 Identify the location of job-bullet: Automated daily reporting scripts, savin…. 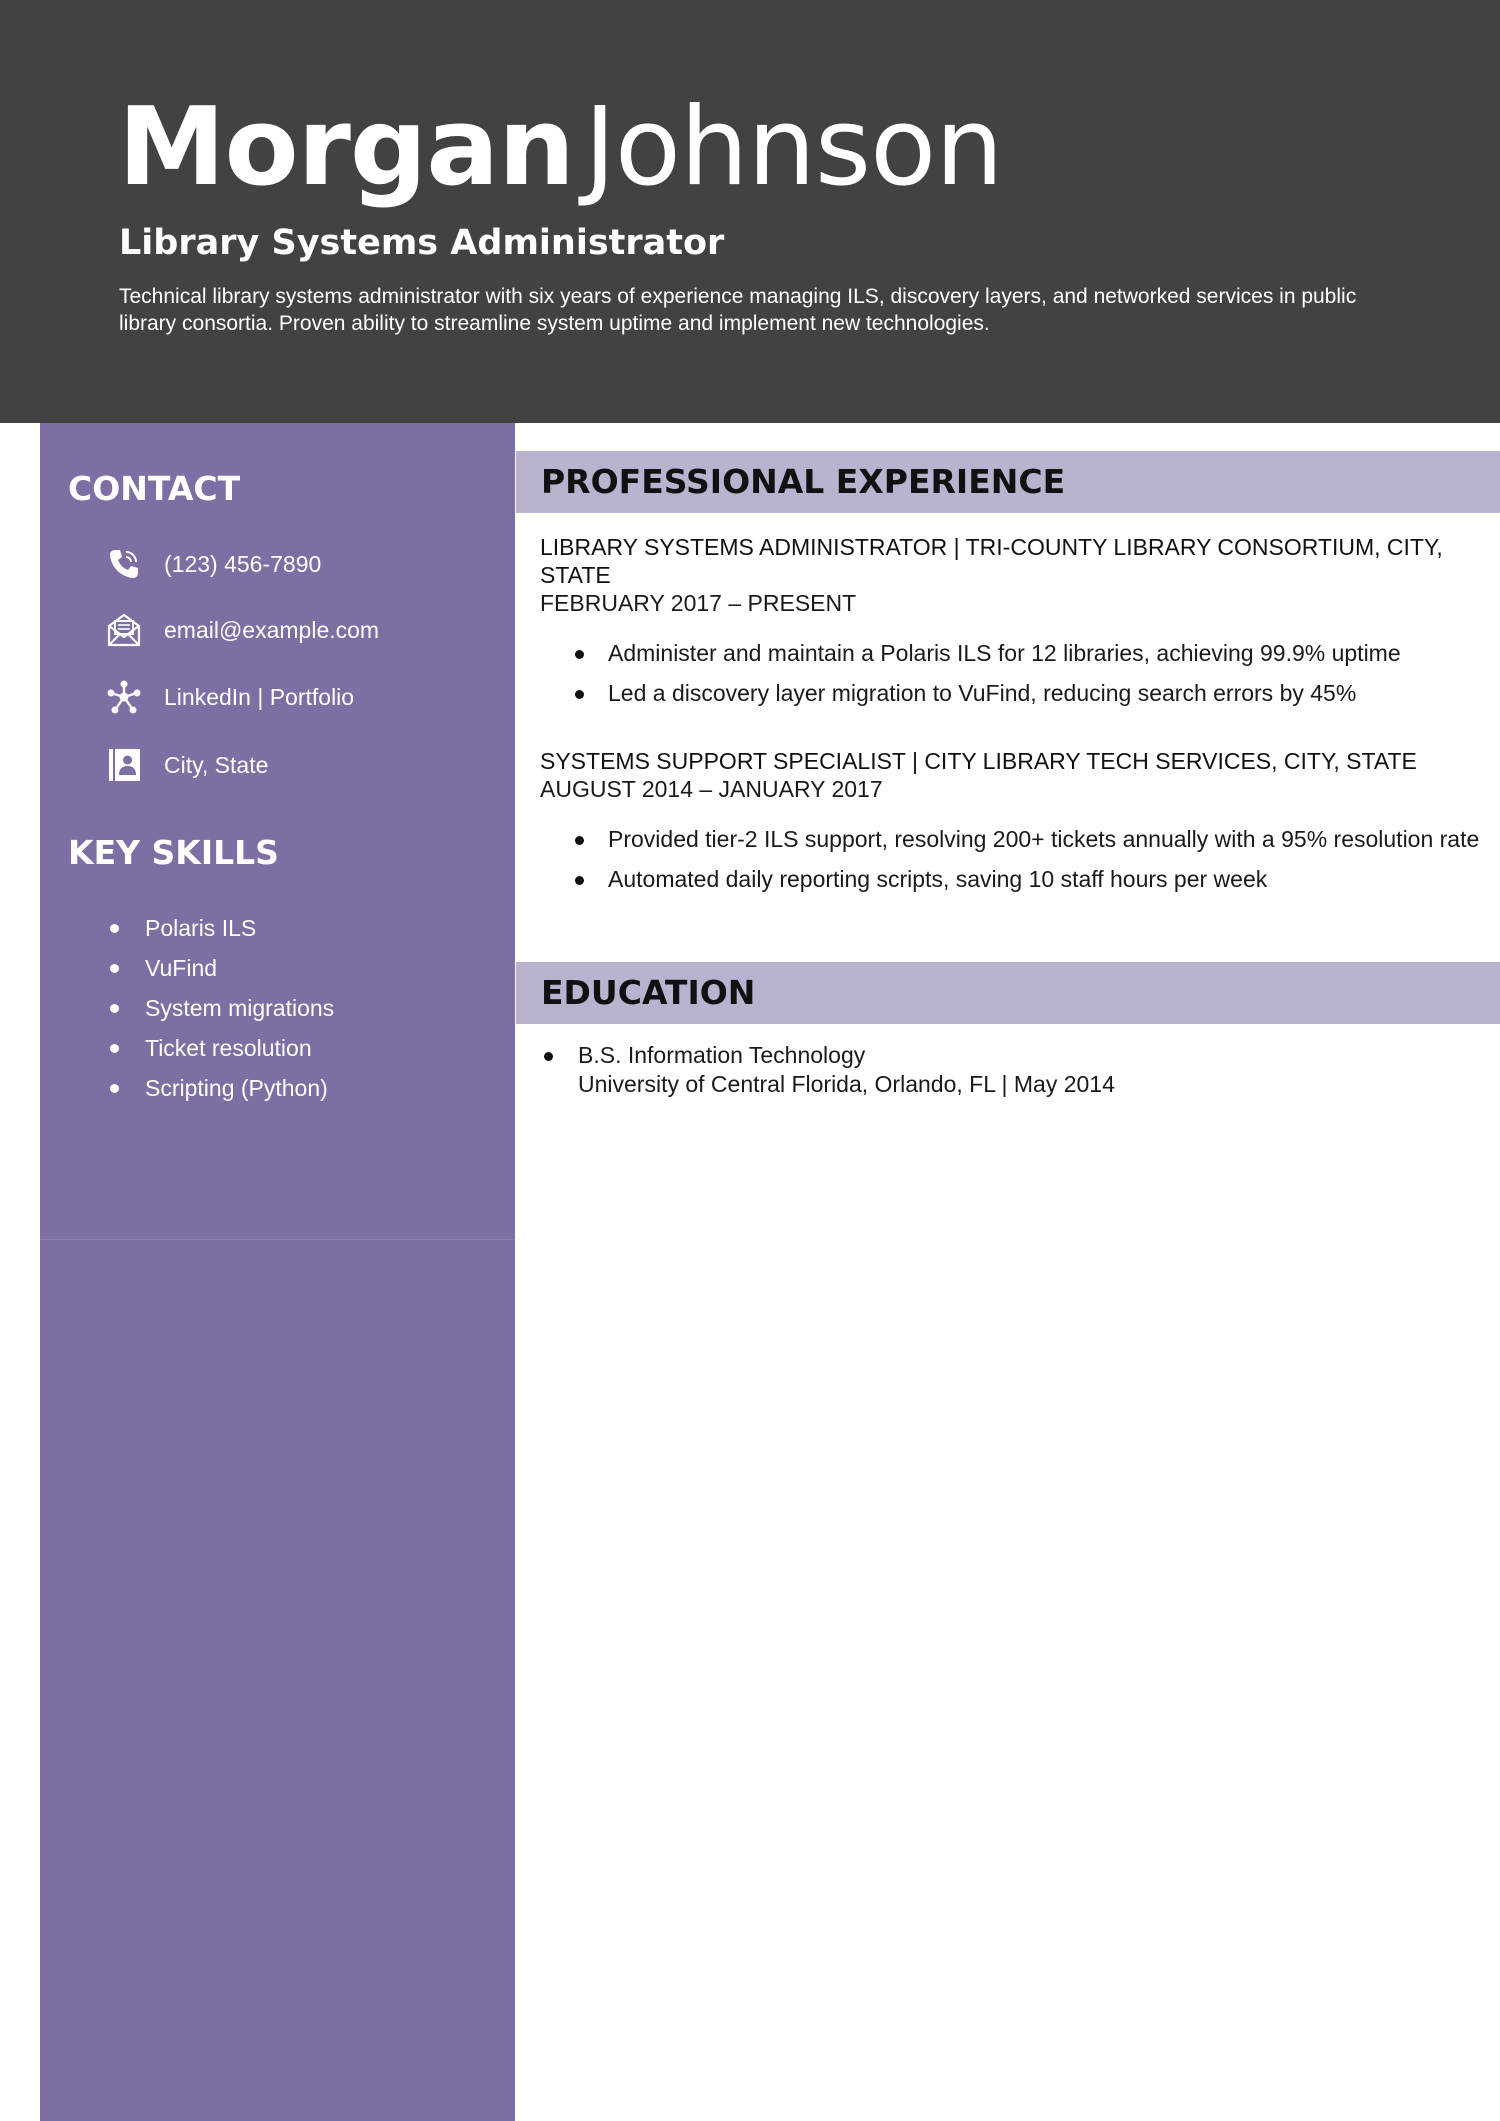
(1010, 879).